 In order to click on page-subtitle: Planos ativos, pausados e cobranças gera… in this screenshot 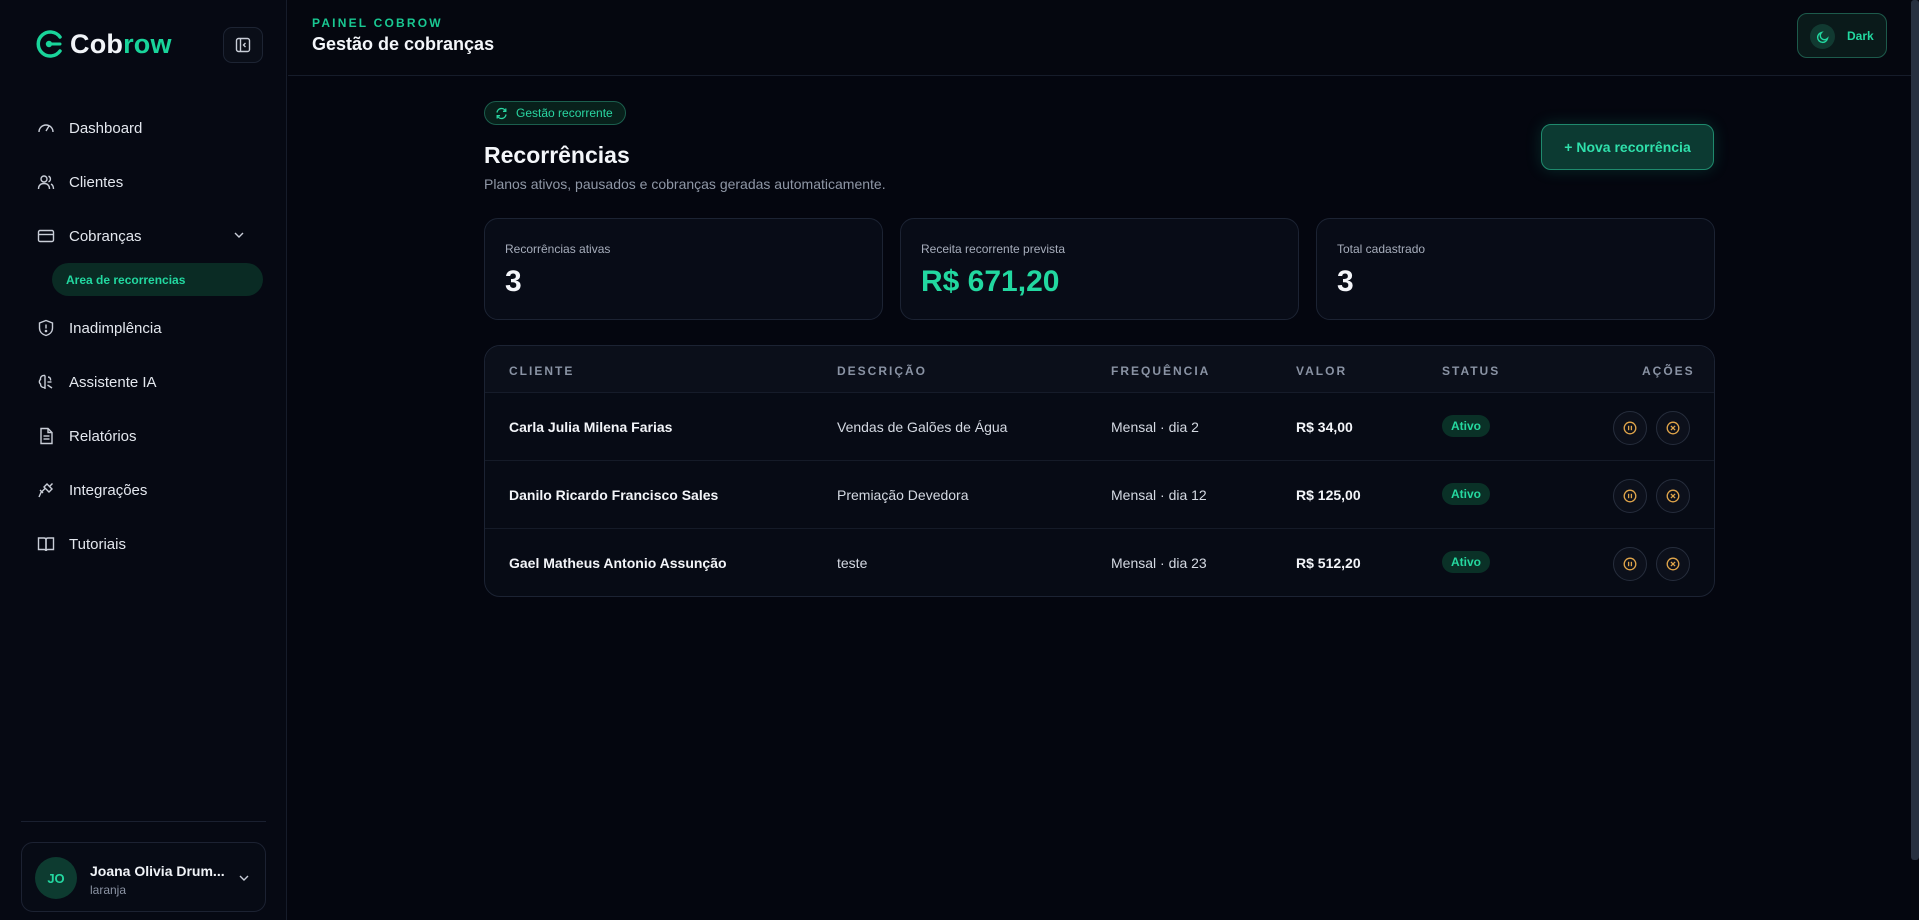, I will do `click(685, 184)`.